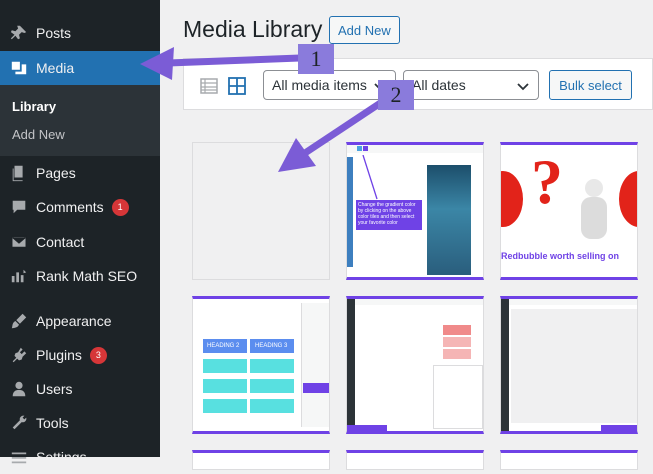 This screenshot has height=474, width=653. I want to click on menu-item-comments: Comments 1, so click(80, 207).